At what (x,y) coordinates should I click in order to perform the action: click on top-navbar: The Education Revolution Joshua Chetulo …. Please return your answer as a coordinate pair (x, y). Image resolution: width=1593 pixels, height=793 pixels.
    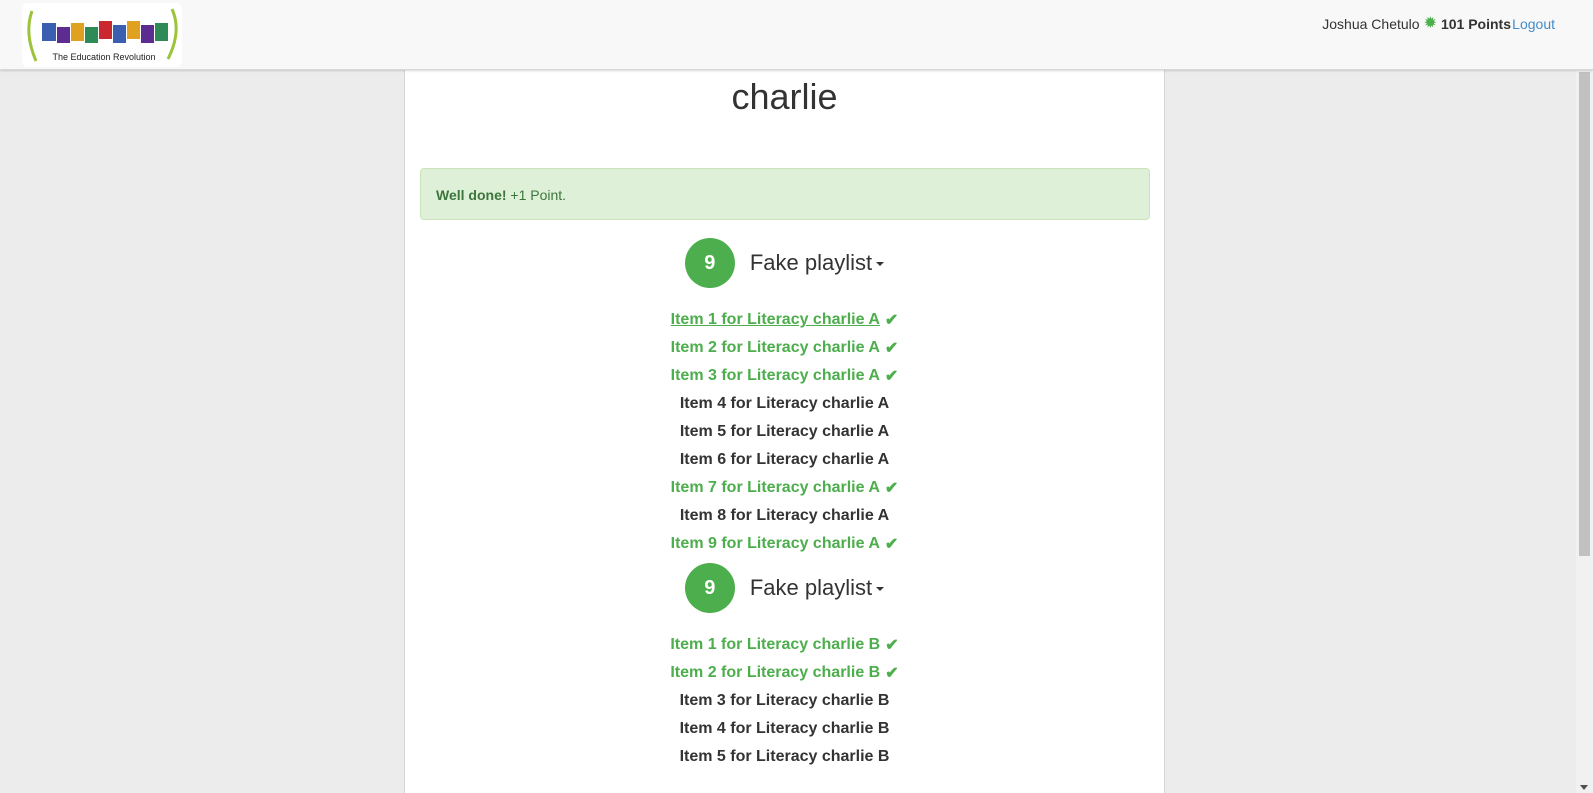
    Looking at the image, I should click on (796, 35).